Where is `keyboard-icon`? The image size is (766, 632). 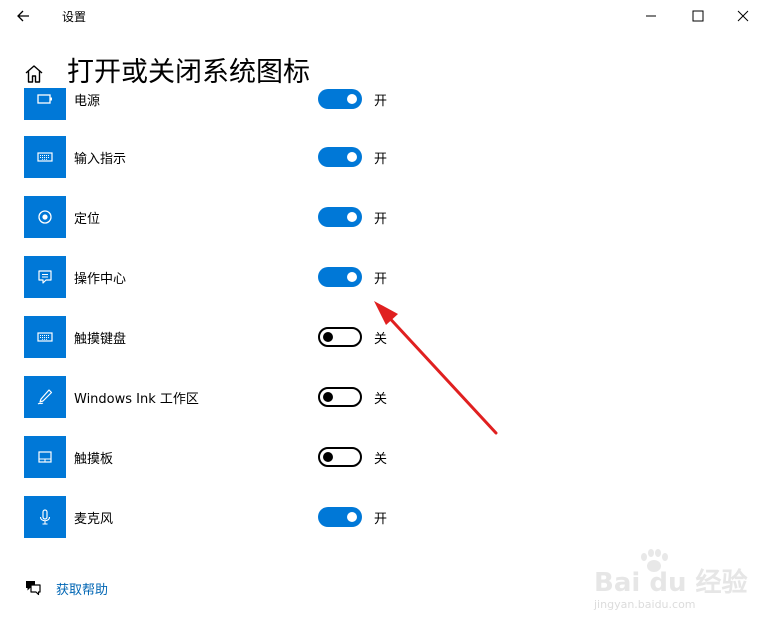
keyboard-icon is located at coordinates (45, 157).